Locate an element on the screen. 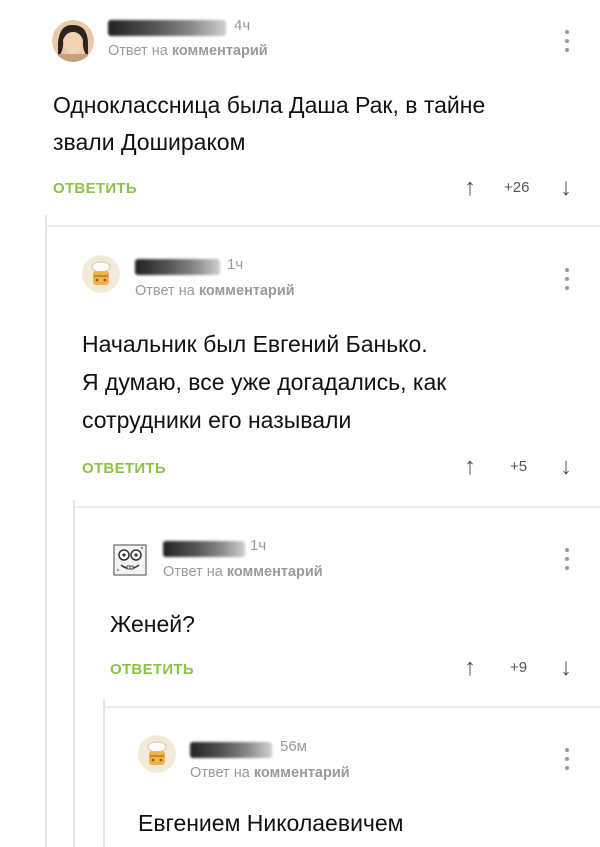 The image size is (600, 847). vote-score: +9 is located at coordinates (519, 667).